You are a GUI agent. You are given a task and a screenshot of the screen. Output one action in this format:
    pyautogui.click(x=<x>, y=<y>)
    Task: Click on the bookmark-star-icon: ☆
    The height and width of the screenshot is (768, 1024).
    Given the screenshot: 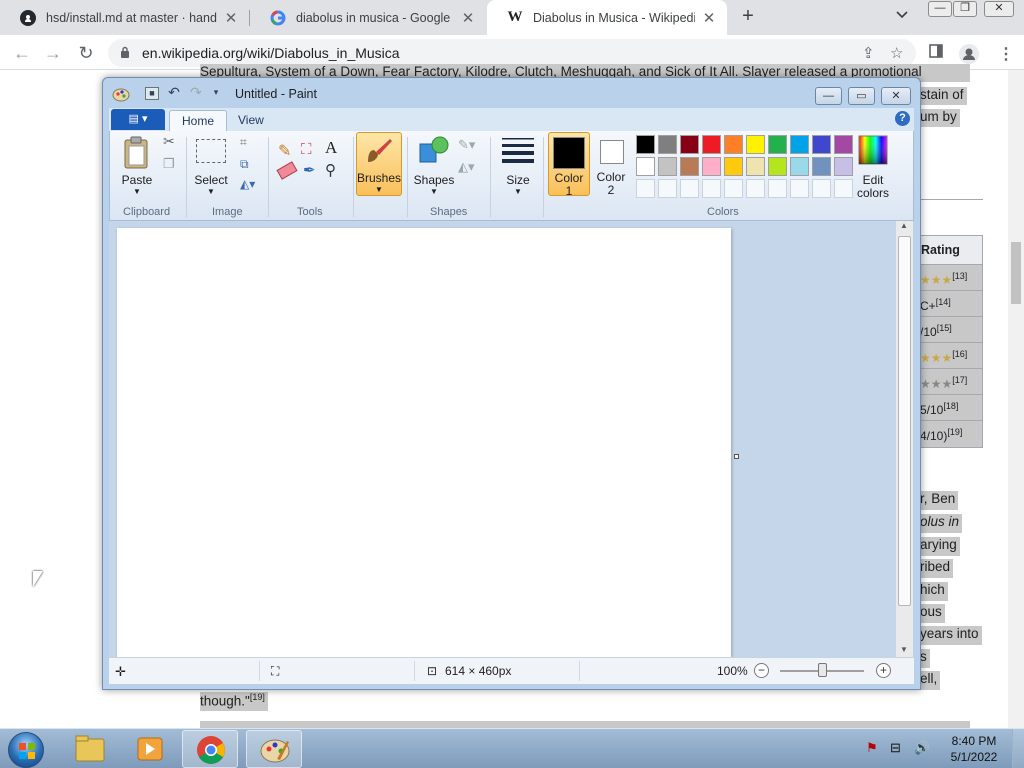 What is the action you would take?
    pyautogui.click(x=896, y=53)
    